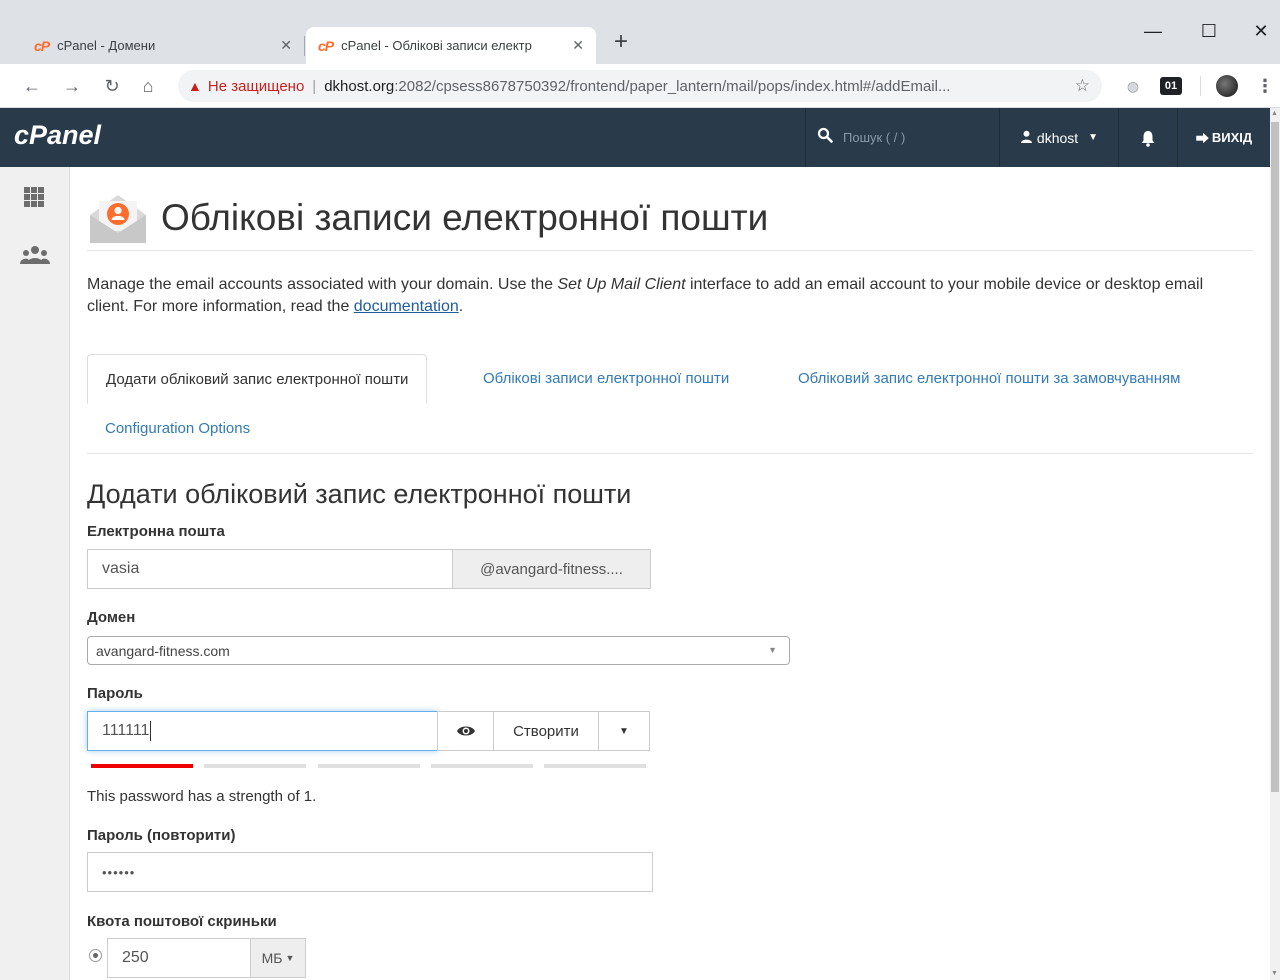 Image resolution: width=1280 pixels, height=980 pixels. What do you see at coordinates (1200, 86) in the screenshot?
I see `toolbar-divider` at bounding box center [1200, 86].